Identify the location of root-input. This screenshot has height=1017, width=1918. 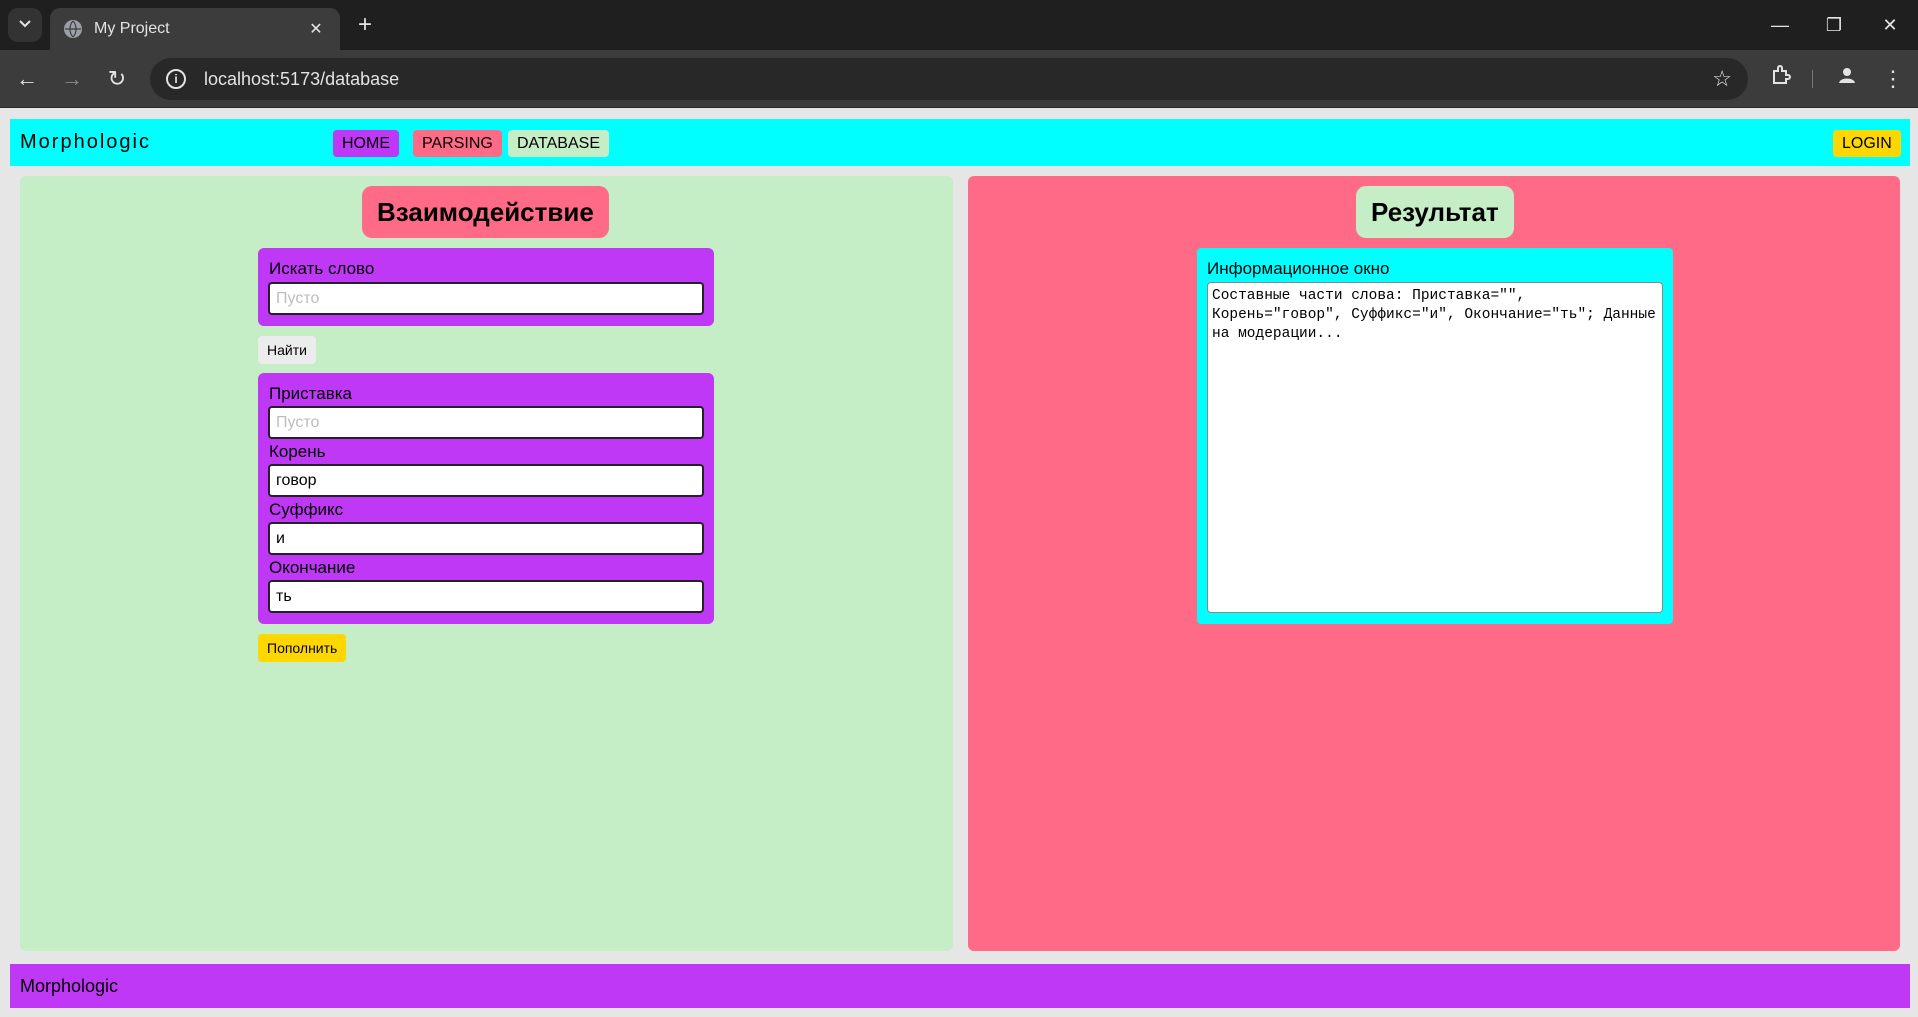
(486, 480).